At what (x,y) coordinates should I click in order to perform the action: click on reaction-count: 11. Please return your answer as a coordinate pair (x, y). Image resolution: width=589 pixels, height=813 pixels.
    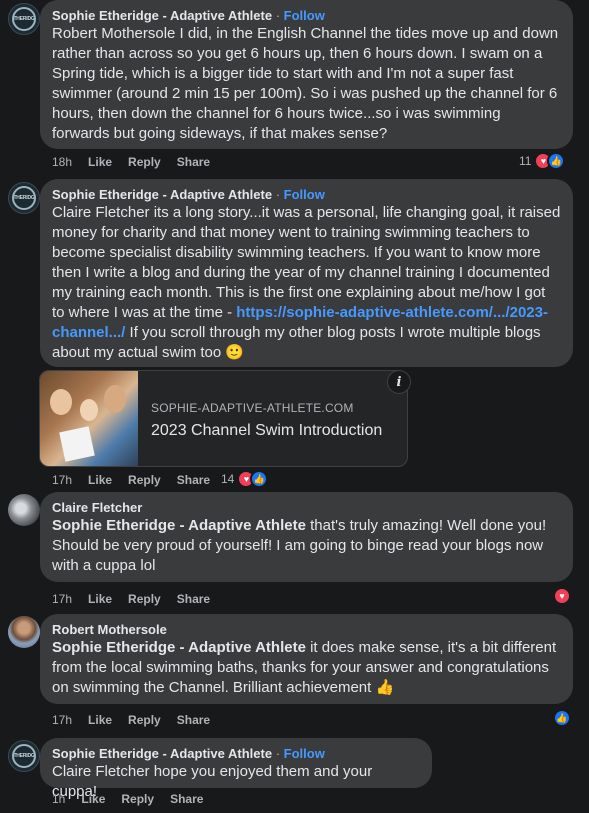
    Looking at the image, I should click on (525, 161).